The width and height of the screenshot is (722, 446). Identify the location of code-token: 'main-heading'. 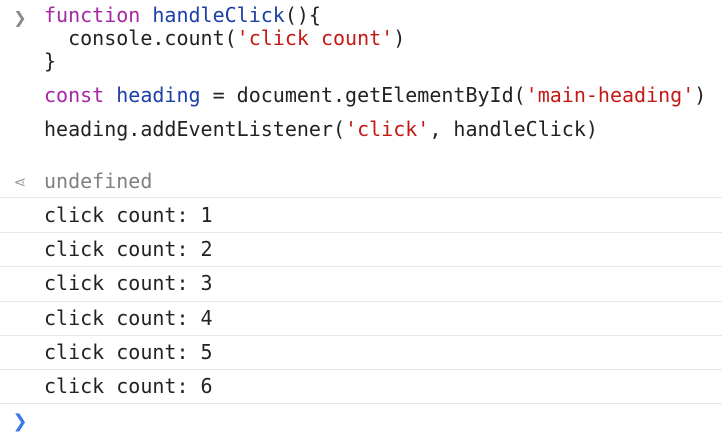
(610, 95).